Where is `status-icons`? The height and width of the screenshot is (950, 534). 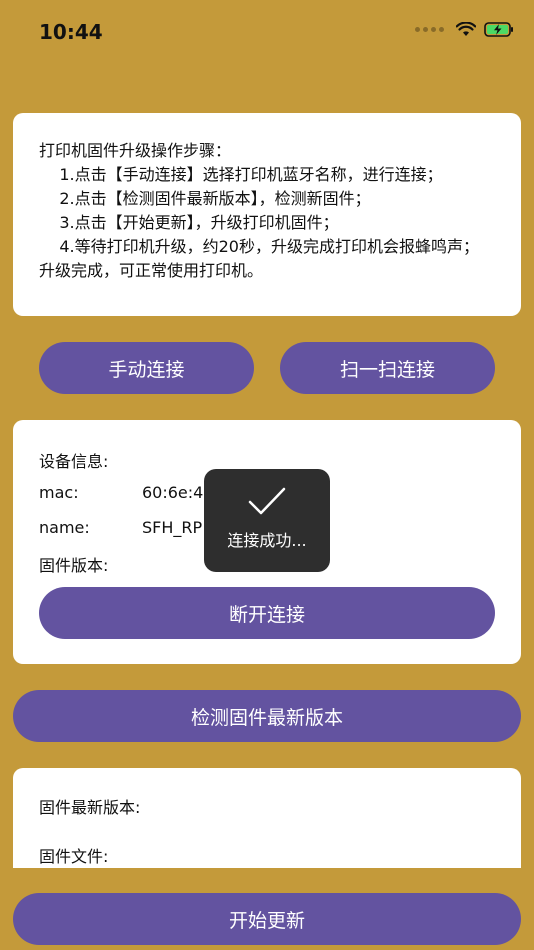
status-icons is located at coordinates (464, 29).